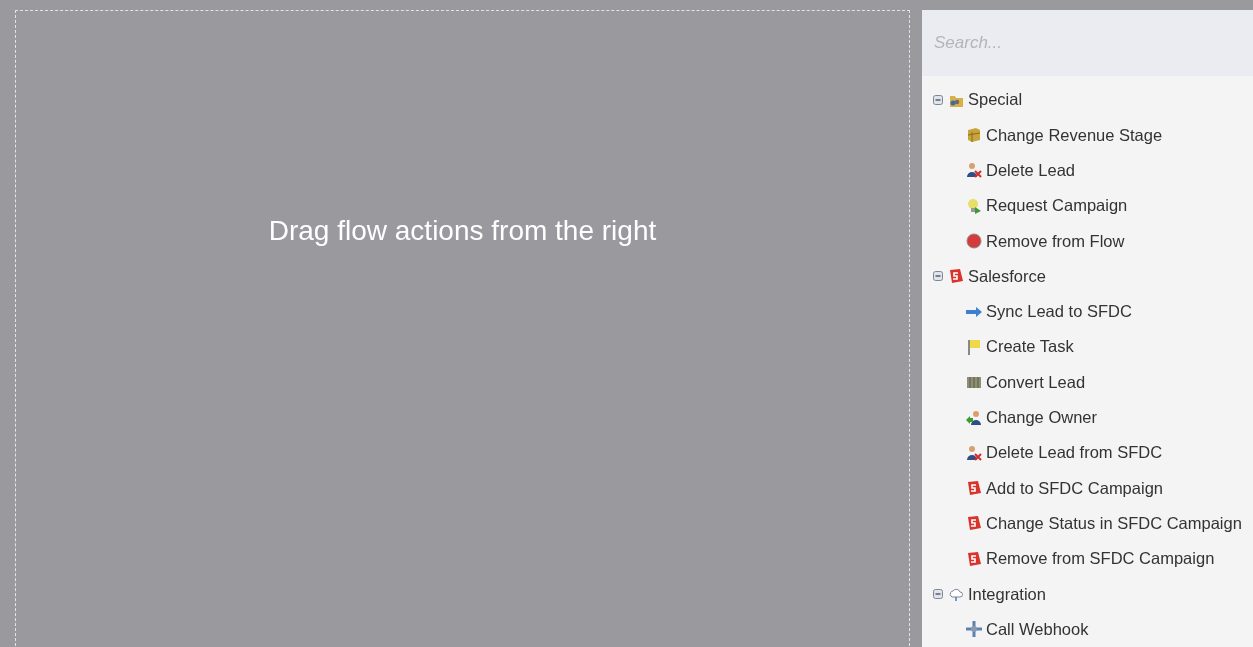 This screenshot has width=1253, height=647. What do you see at coordinates (1036, 382) in the screenshot?
I see `action-item: Convert Lead` at bounding box center [1036, 382].